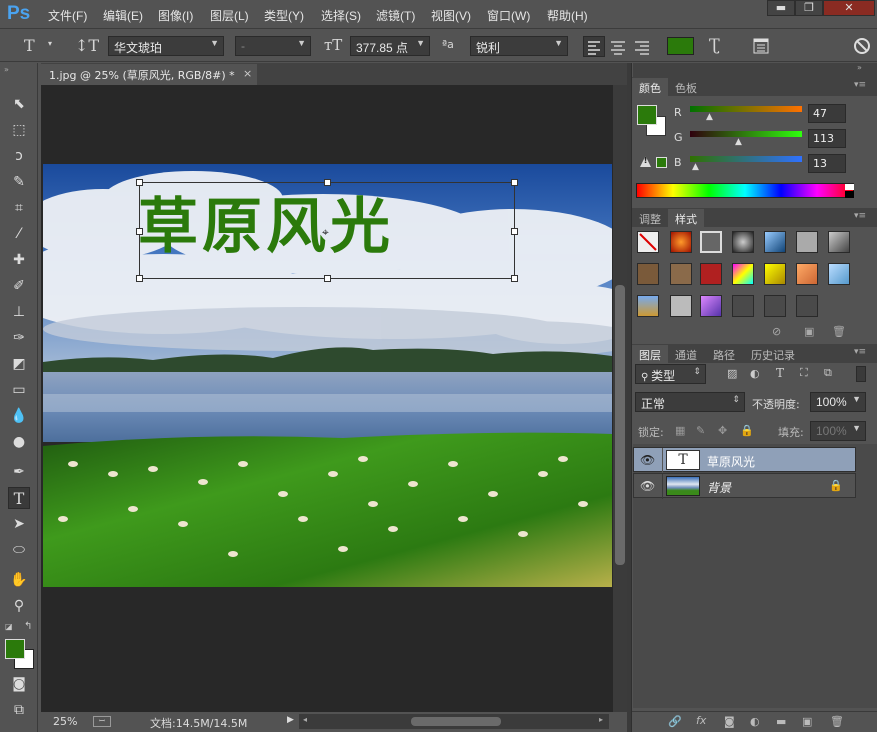  What do you see at coordinates (87, 45) in the screenshot?
I see `text-orientation-icon: ↕T` at bounding box center [87, 45].